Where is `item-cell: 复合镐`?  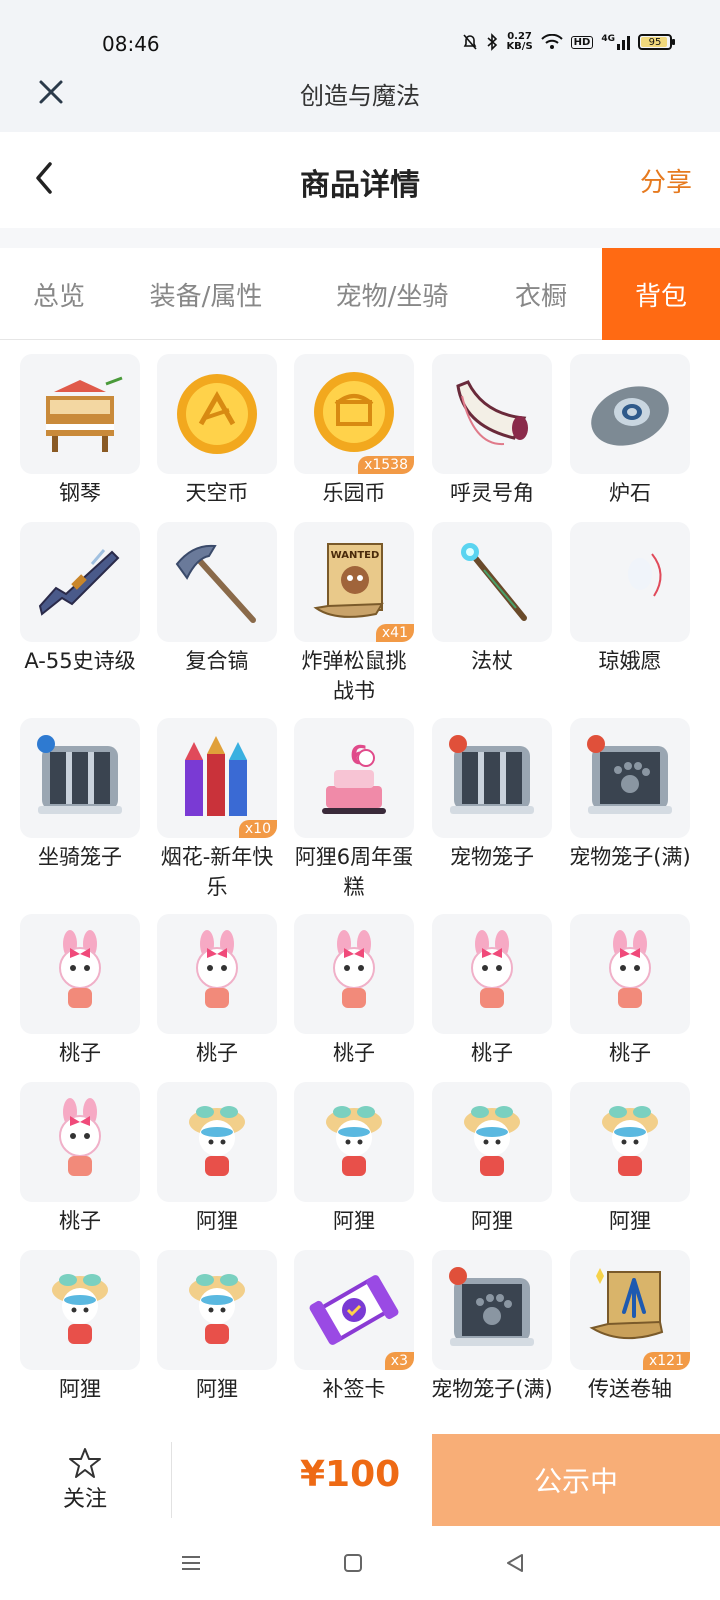 item-cell: 复合镐 is located at coordinates (217, 599).